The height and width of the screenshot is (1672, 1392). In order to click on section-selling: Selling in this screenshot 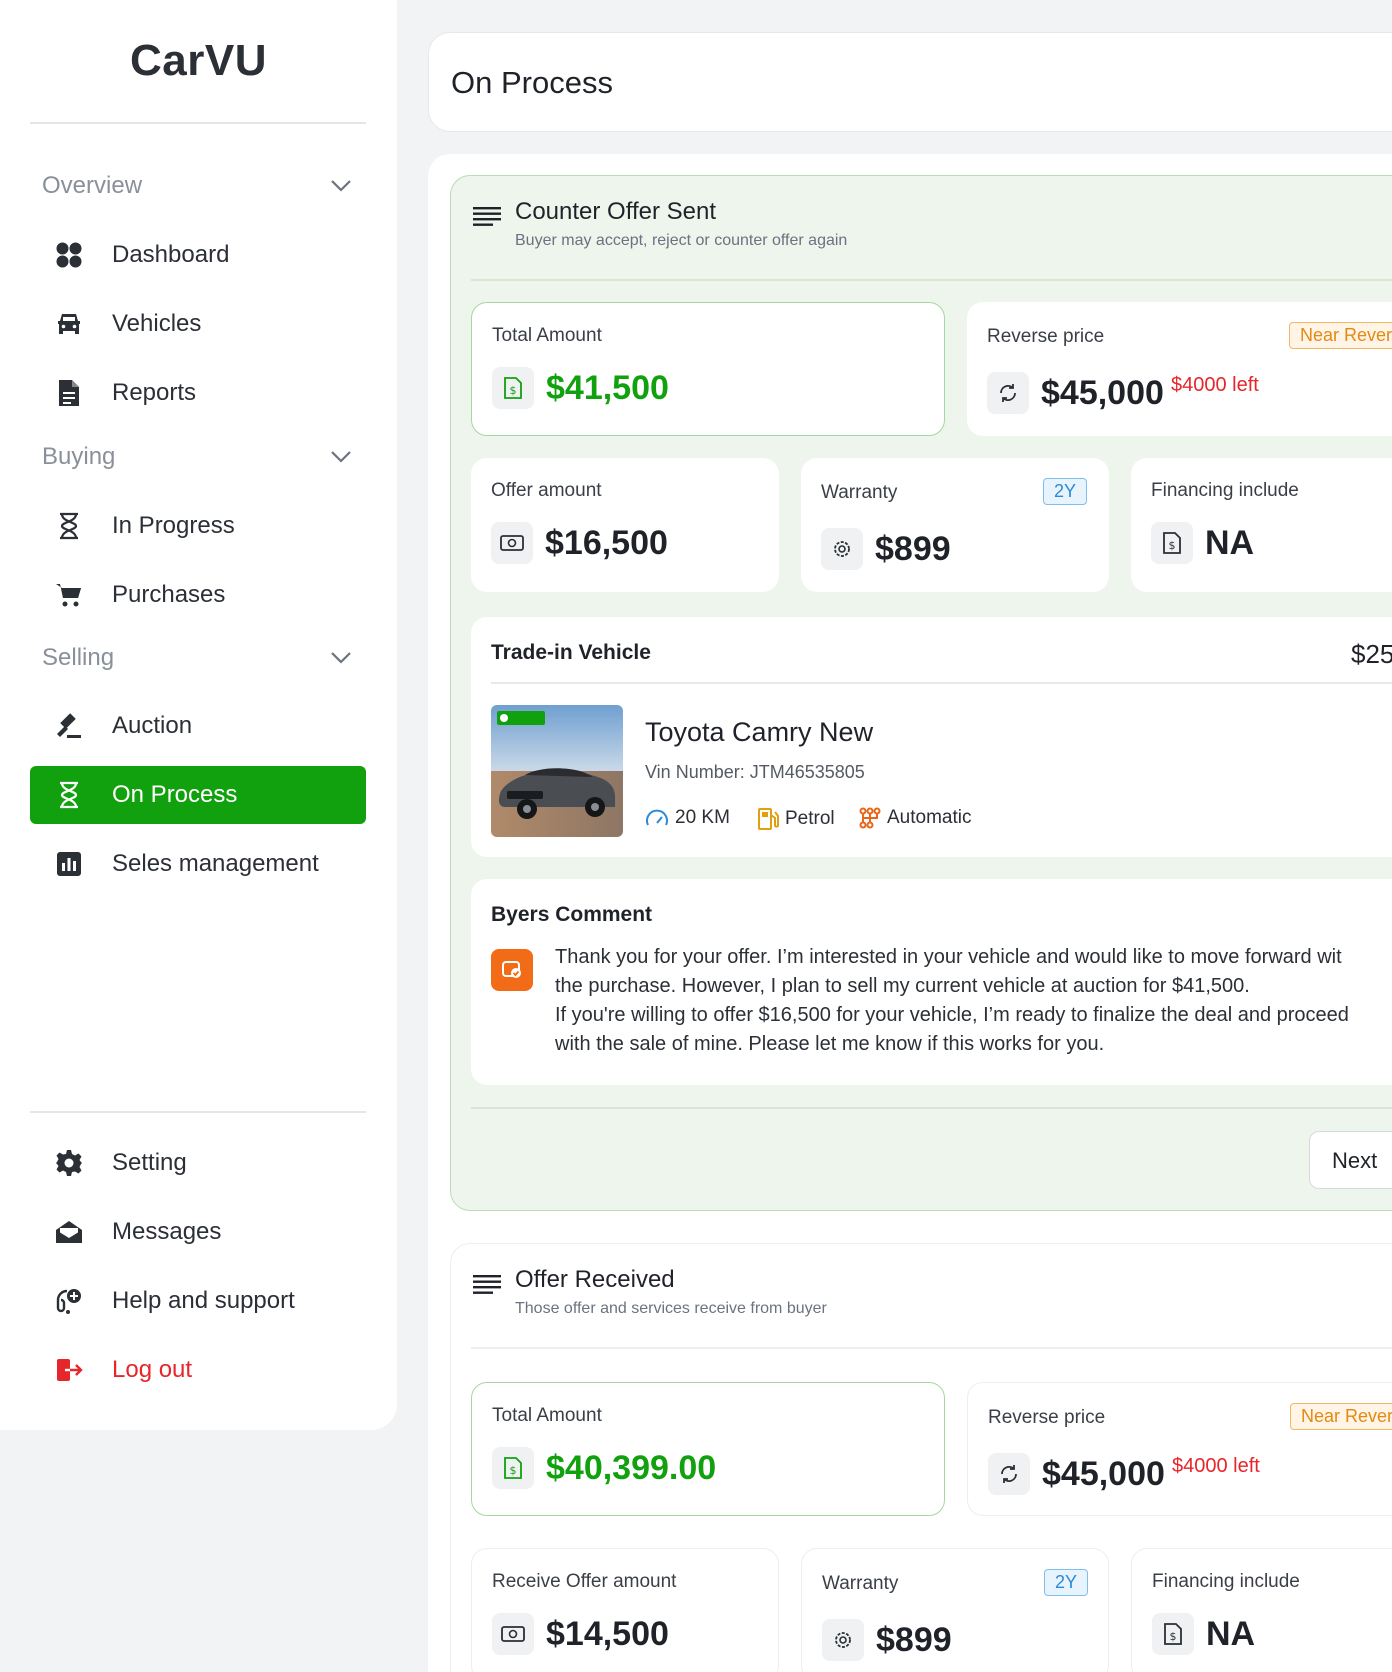, I will do `click(197, 658)`.